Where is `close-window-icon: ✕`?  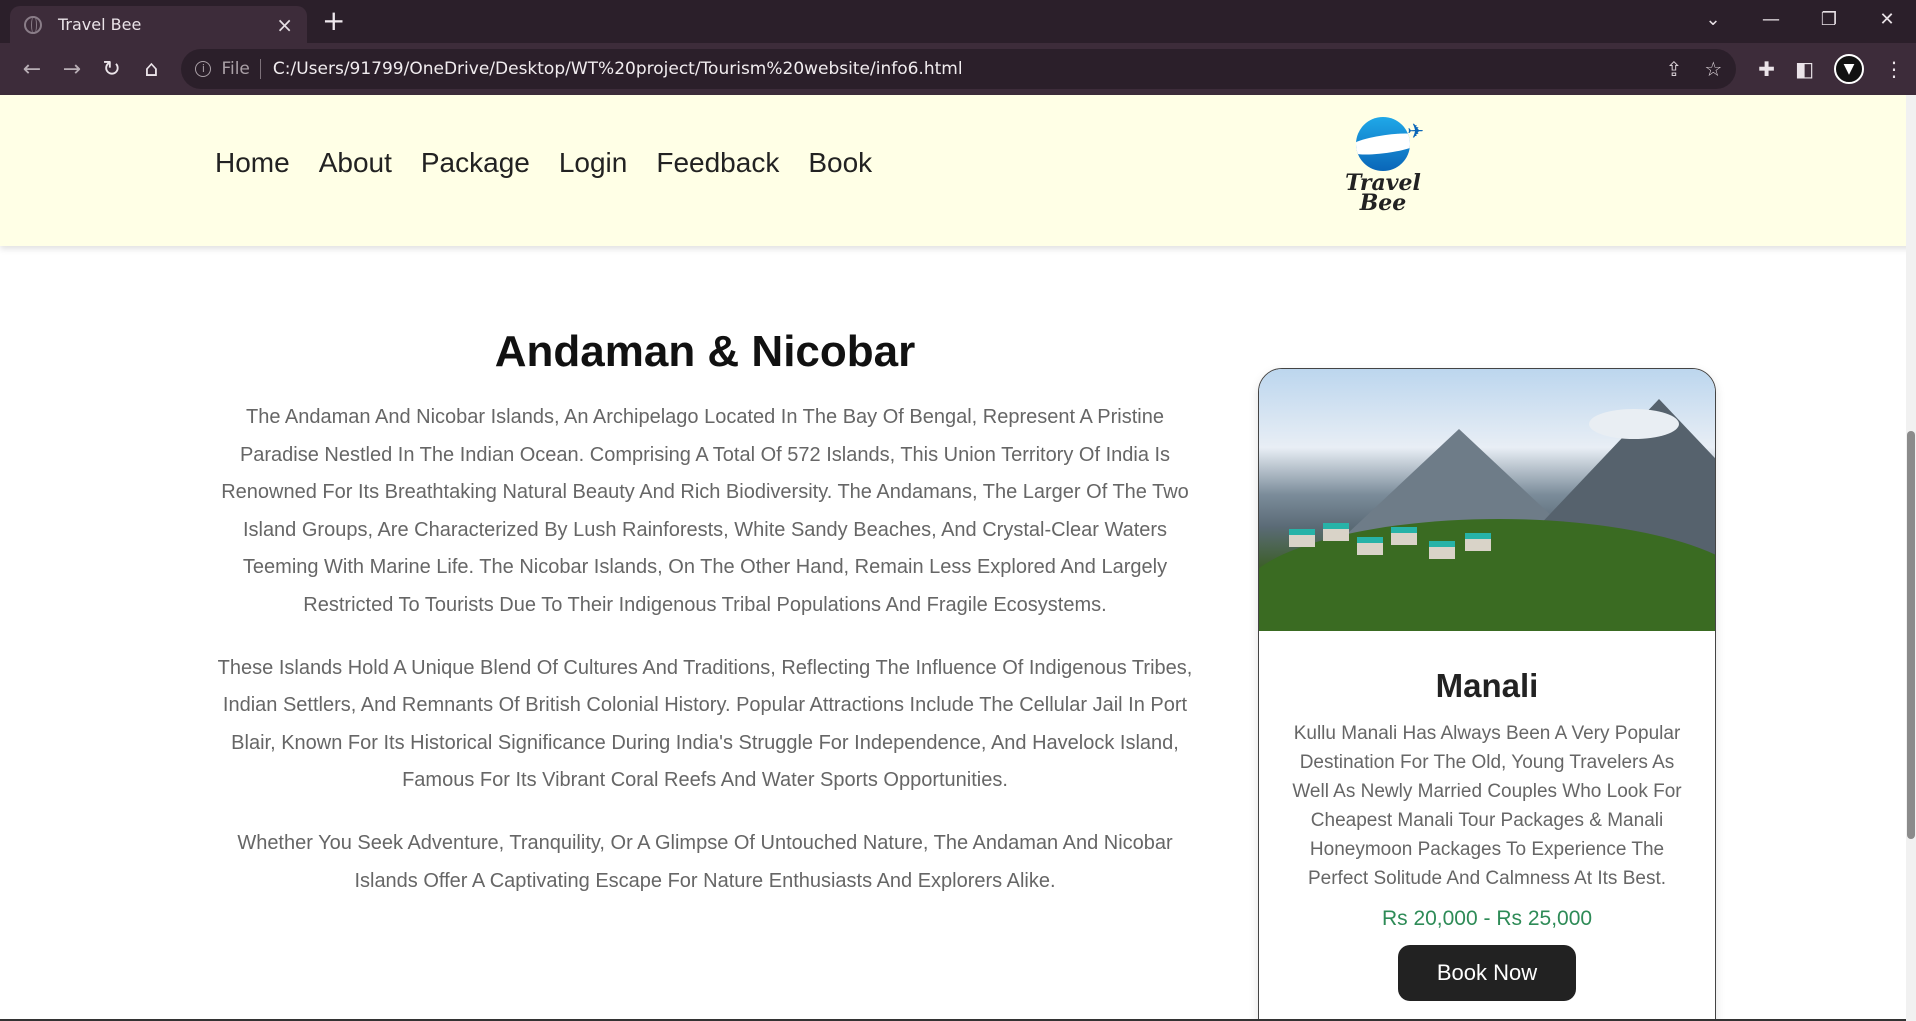 close-window-icon: ✕ is located at coordinates (1887, 19).